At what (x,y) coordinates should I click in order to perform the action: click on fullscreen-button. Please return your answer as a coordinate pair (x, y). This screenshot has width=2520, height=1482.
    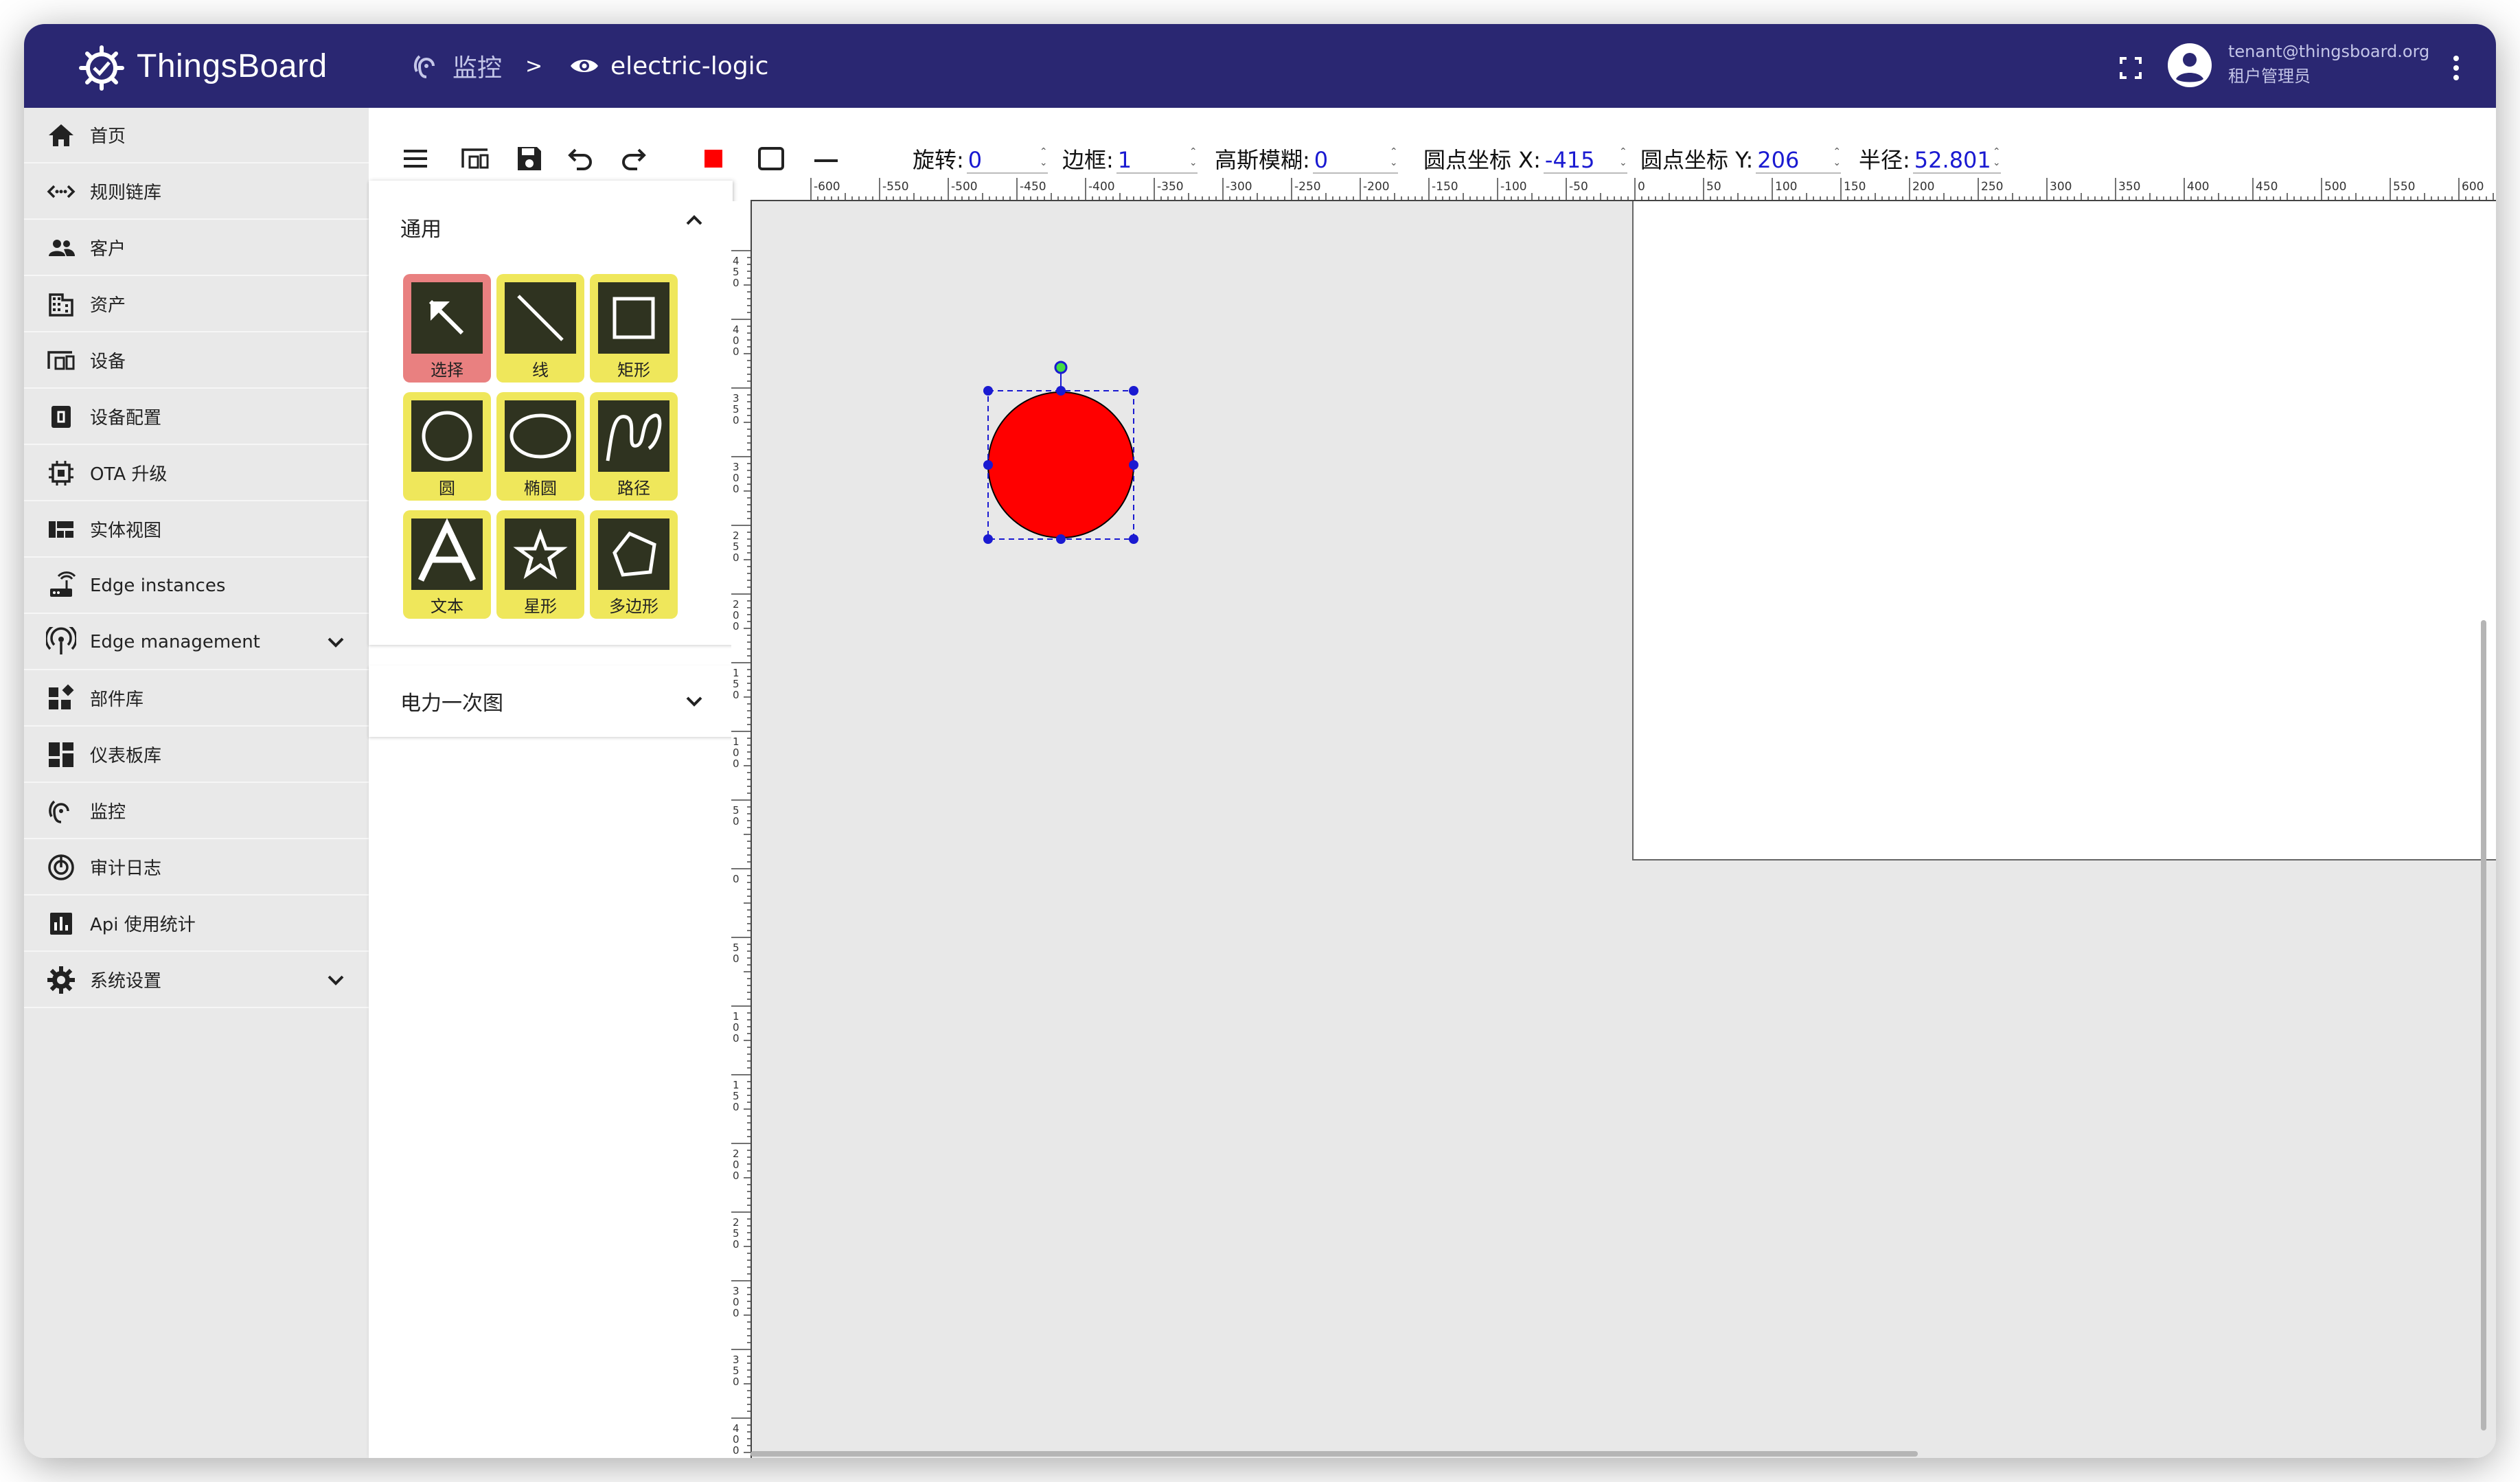
    Looking at the image, I should click on (2130, 68).